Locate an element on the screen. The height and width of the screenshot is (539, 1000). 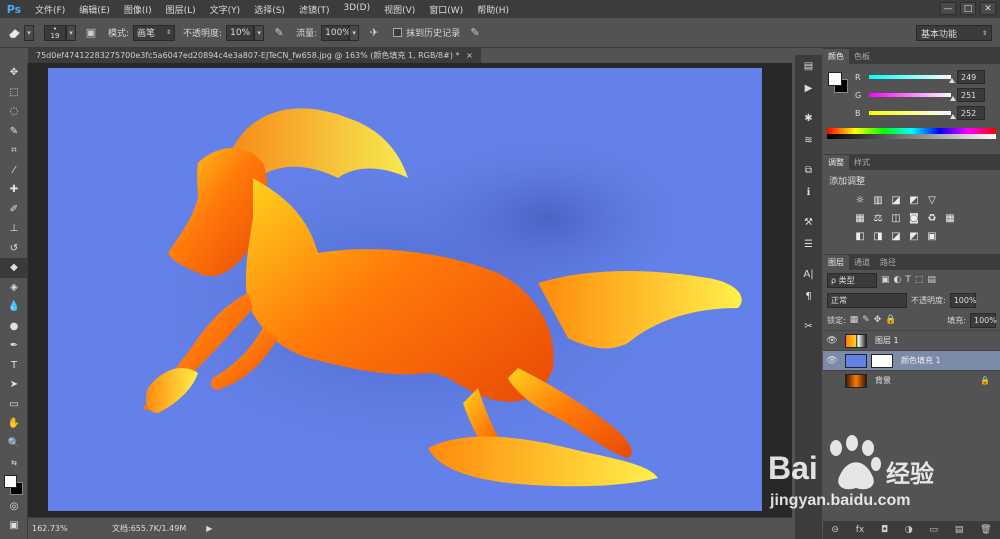
tool-preset-dropdown: ▾ is located at coordinates (29, 32).